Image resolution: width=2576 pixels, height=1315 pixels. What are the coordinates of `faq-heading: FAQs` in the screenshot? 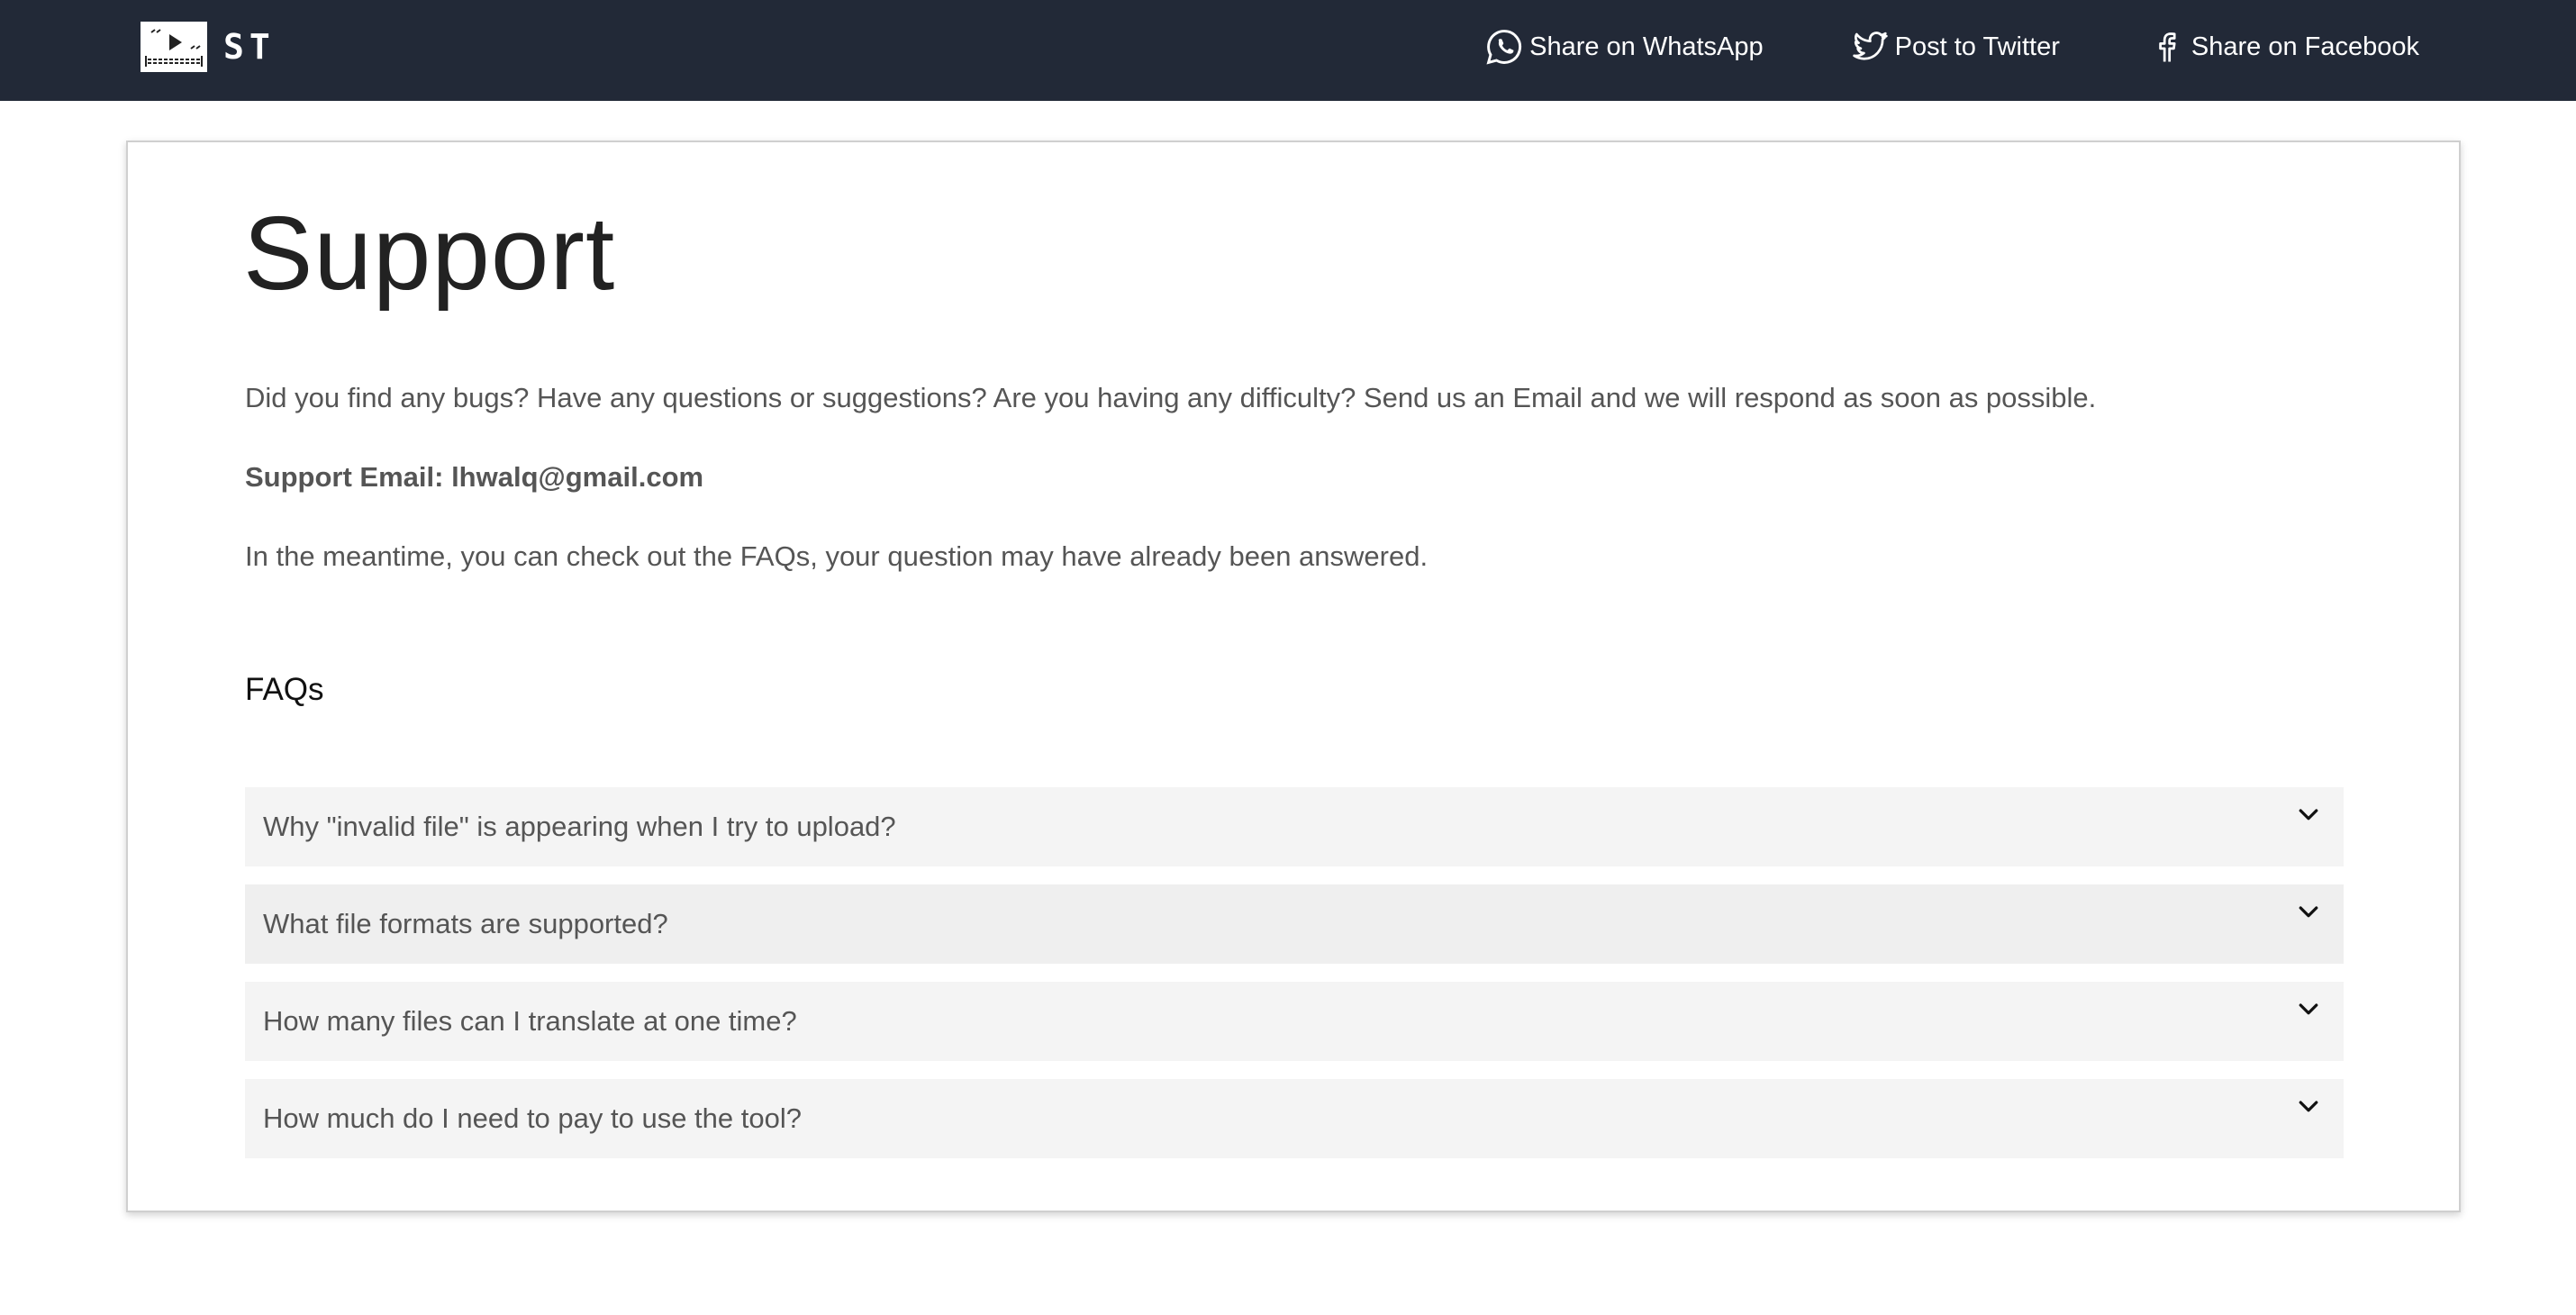 It's located at (284, 689).